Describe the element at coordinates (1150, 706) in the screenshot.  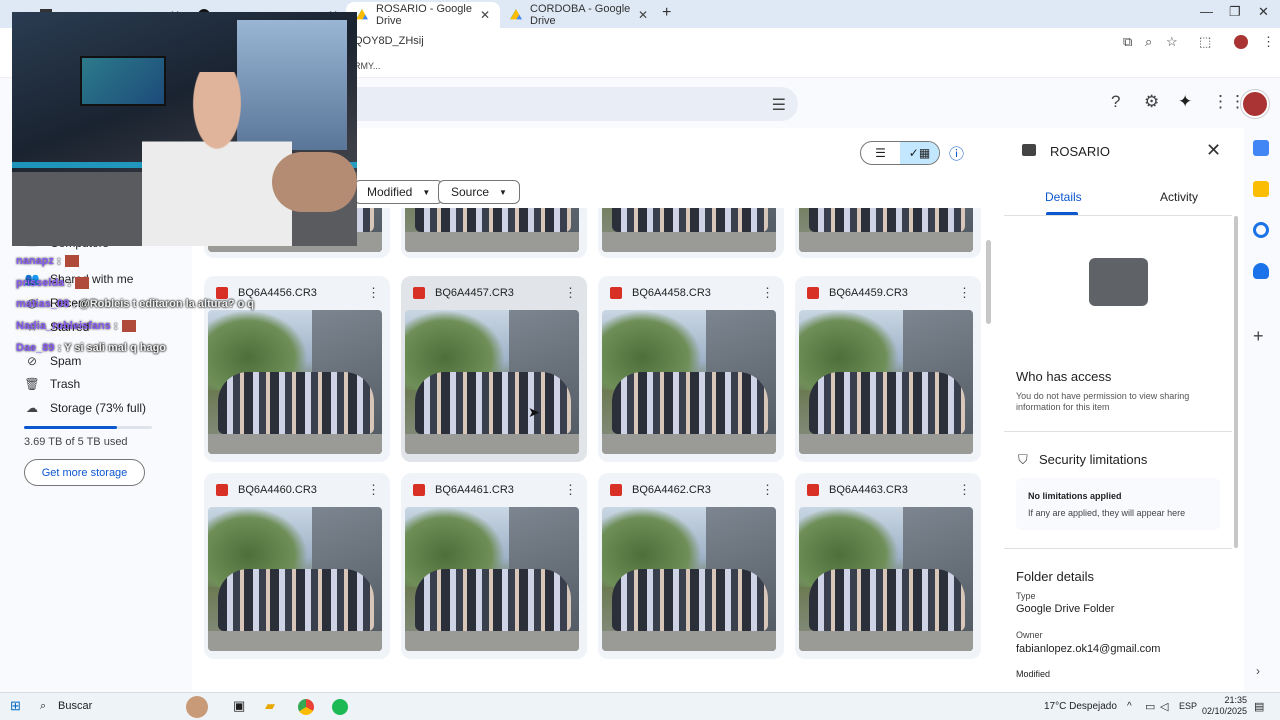
I see `network-icon: ▭` at that location.